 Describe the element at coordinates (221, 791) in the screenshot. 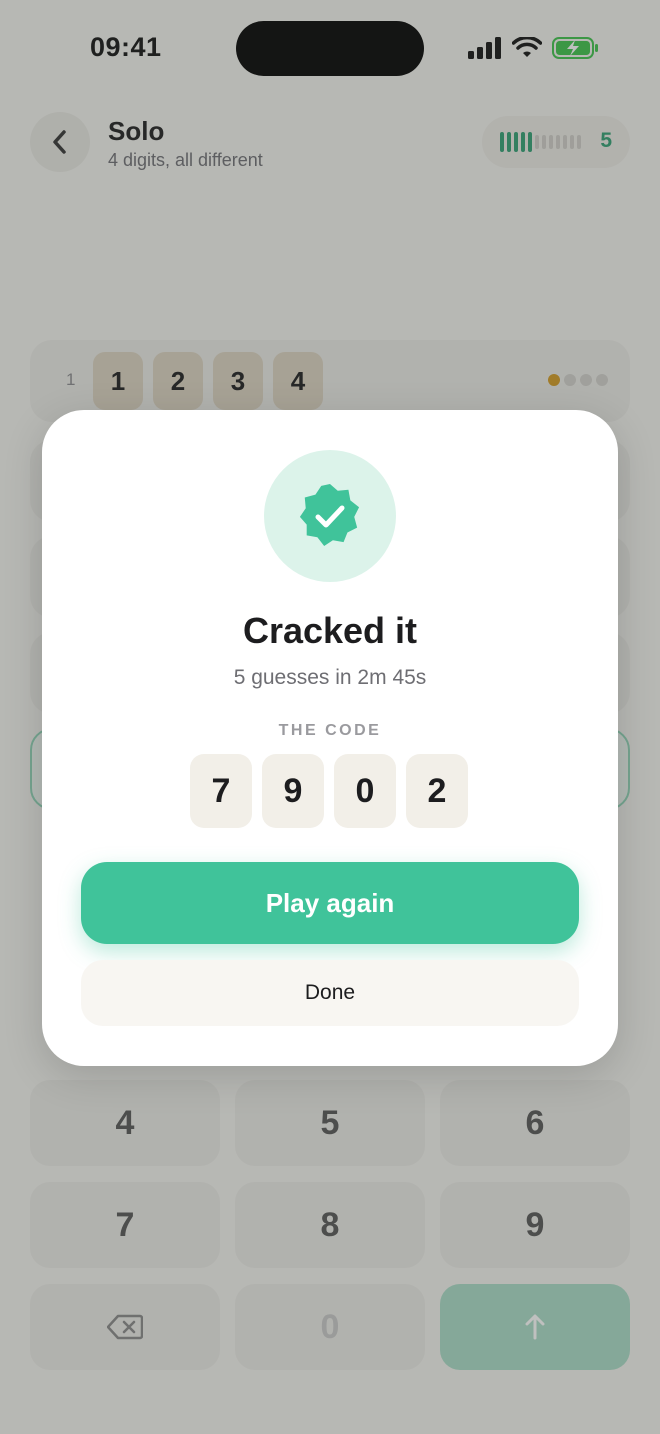

I see `code-digit: 7` at that location.